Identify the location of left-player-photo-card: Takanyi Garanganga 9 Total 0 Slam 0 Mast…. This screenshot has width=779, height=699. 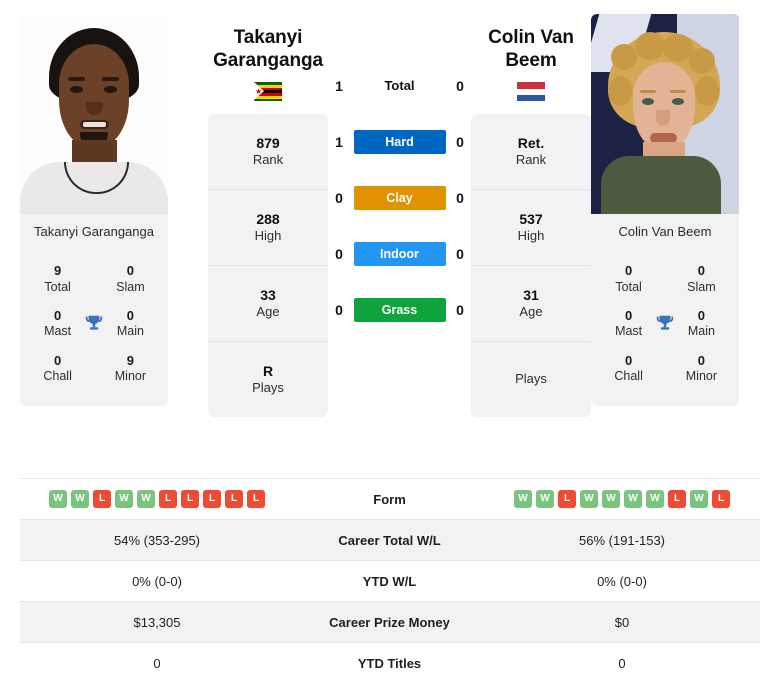
(94, 210).